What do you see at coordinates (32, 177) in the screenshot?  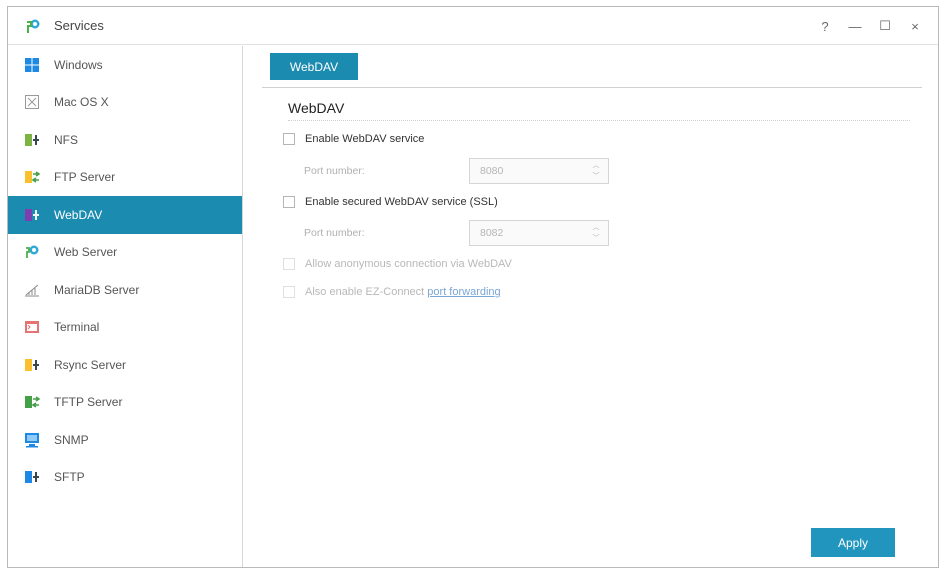 I see `ftp-icon` at bounding box center [32, 177].